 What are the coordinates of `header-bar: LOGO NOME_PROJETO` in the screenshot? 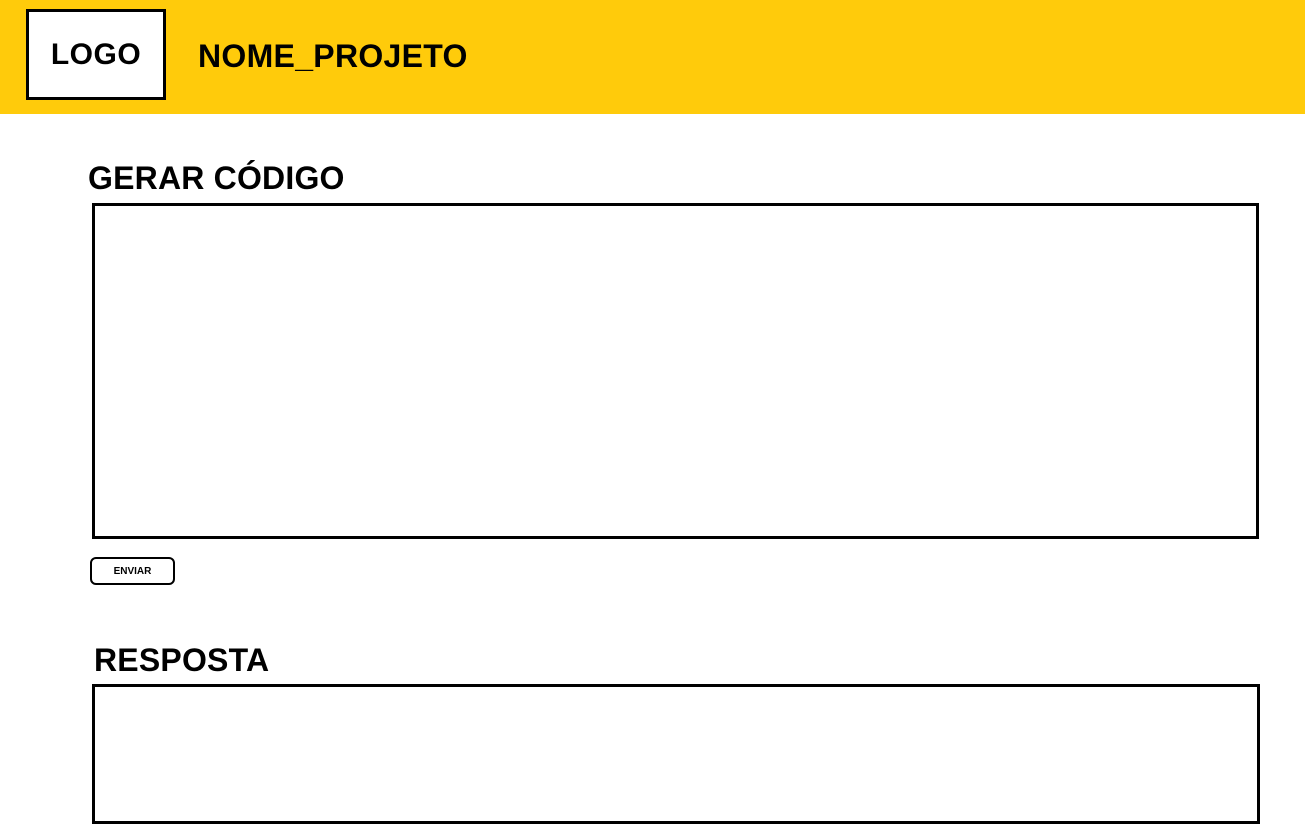 It's located at (652, 57).